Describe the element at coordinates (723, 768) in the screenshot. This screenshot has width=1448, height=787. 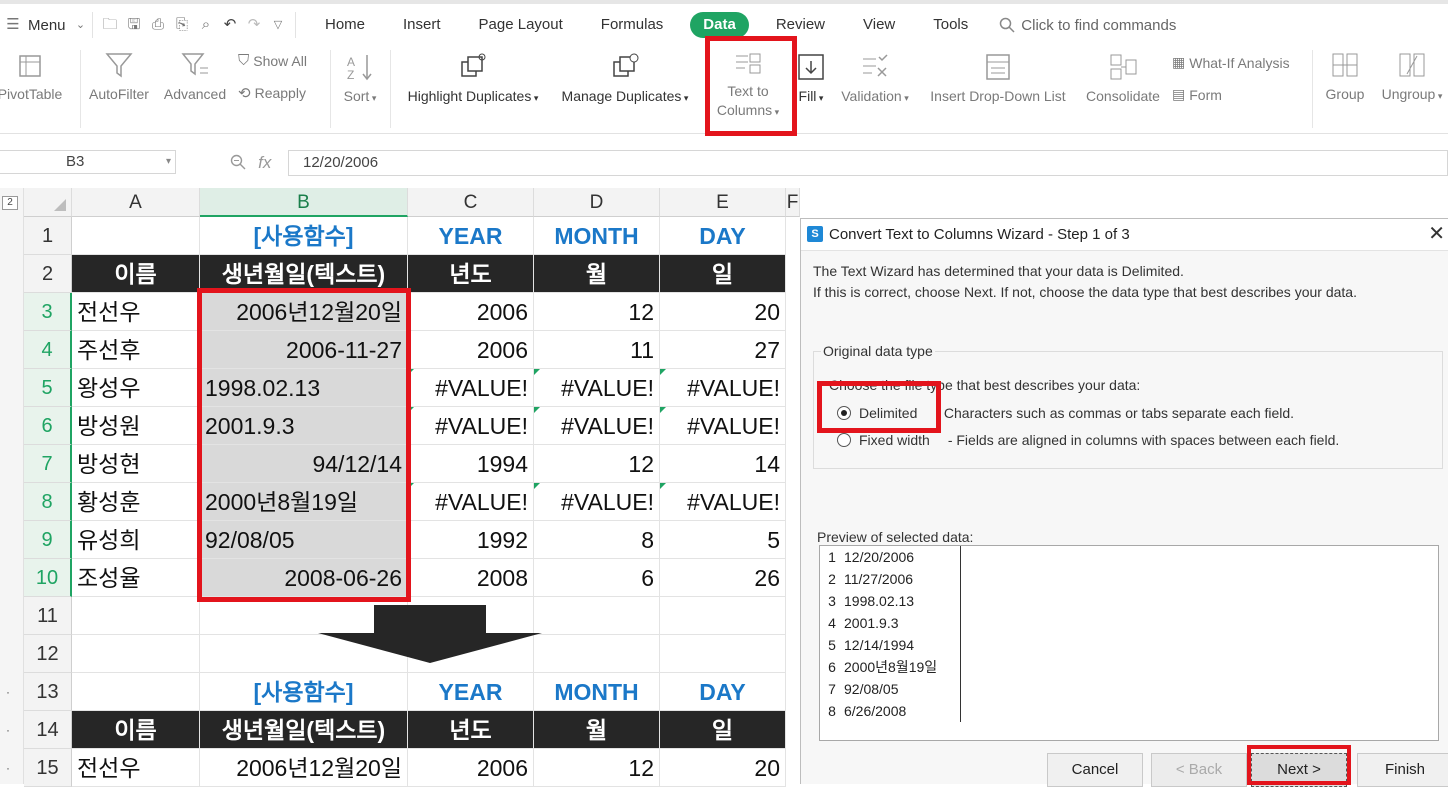
I see `cell-e15: 20` at that location.